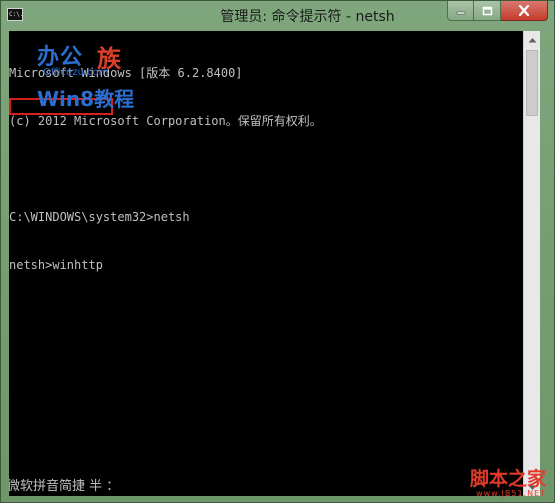 Image resolution: width=555 pixels, height=503 pixels. I want to click on chevron-up-icon, so click(532, 39).